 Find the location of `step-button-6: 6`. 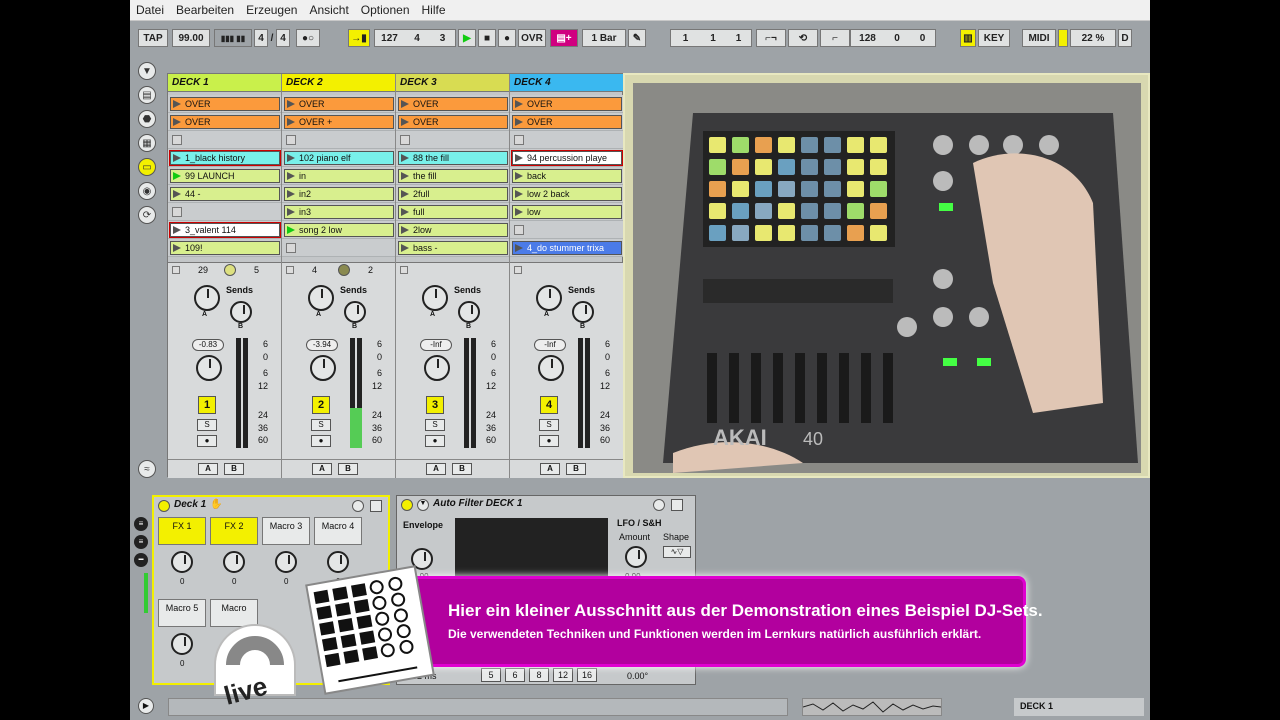

step-button-6: 6 is located at coordinates (515, 675).